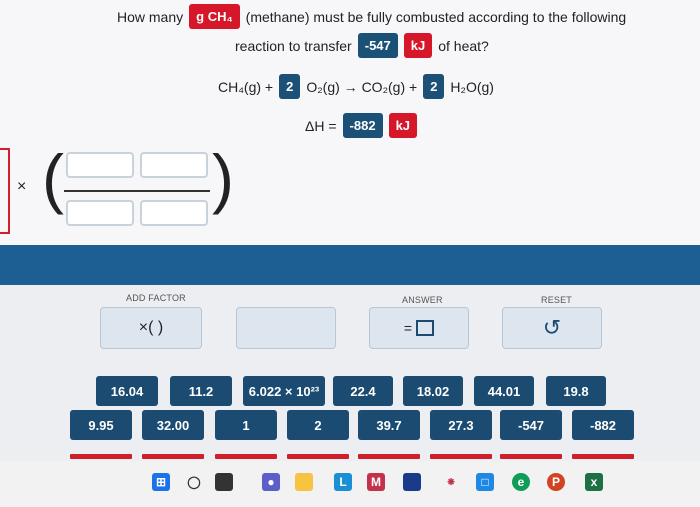  Describe the element at coordinates (531, 425) in the screenshot. I see `tile-neg-547: -547` at that location.